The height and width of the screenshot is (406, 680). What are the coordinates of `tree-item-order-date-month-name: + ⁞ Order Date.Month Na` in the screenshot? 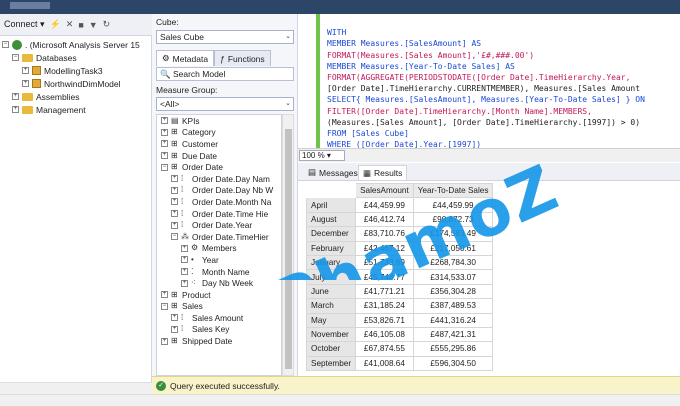 It's located at (219, 202).